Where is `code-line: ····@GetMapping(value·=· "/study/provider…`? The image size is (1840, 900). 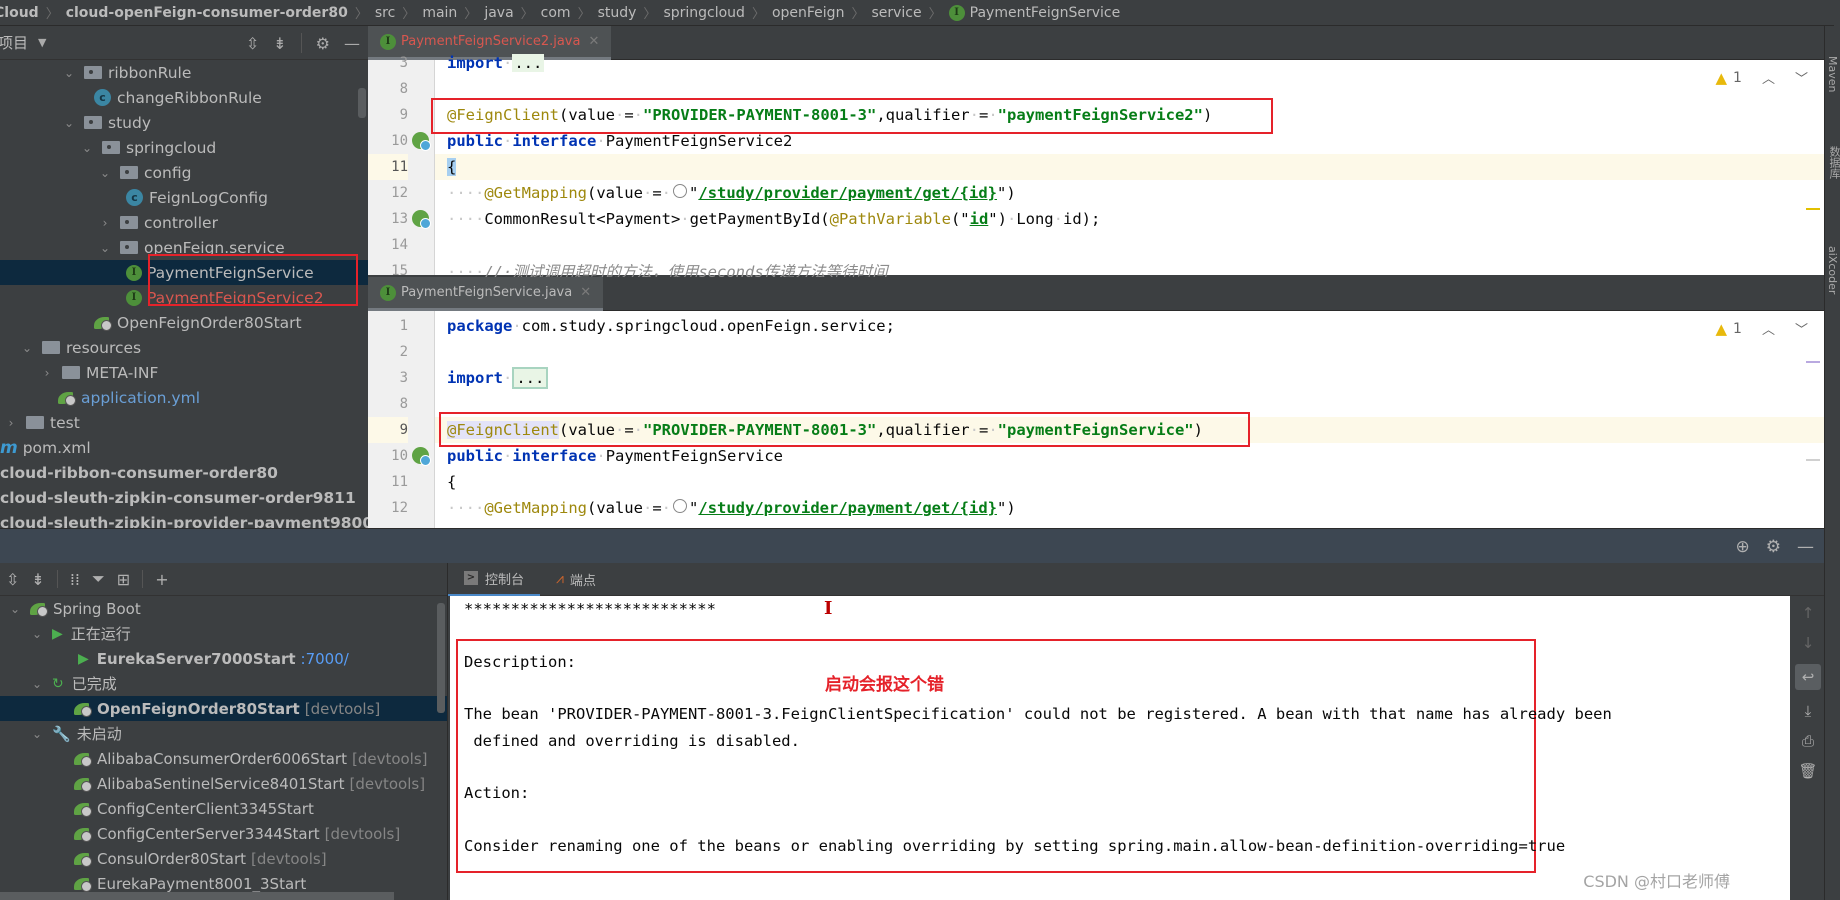 code-line: ····@GetMapping(value·=· "/study/provider… is located at coordinates (1129, 193).